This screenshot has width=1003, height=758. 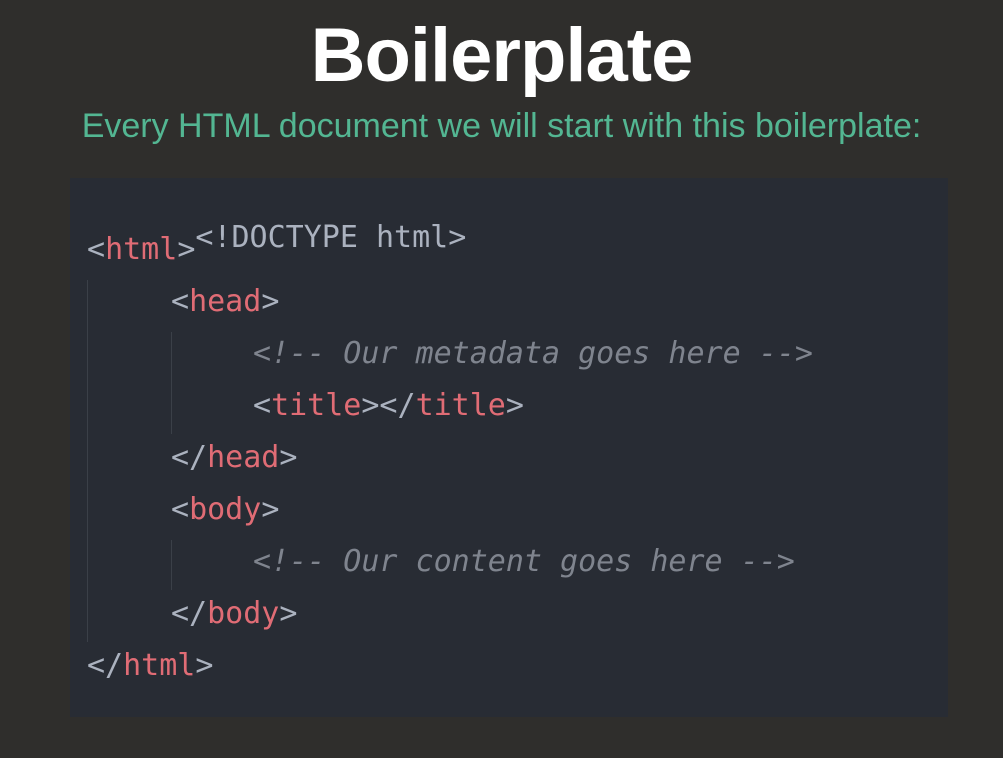 I want to click on tag-name-body: body, so click(x=225, y=509).